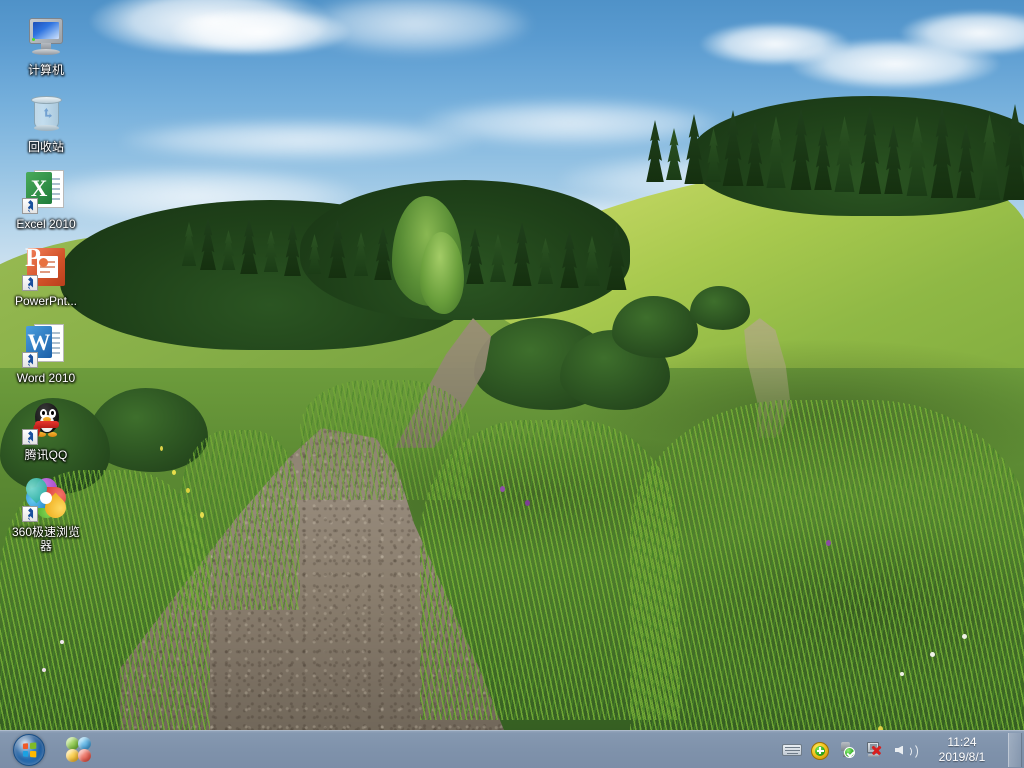 This screenshot has width=1024, height=768. What do you see at coordinates (876, 750) in the screenshot?
I see `network-disconnected-icon` at bounding box center [876, 750].